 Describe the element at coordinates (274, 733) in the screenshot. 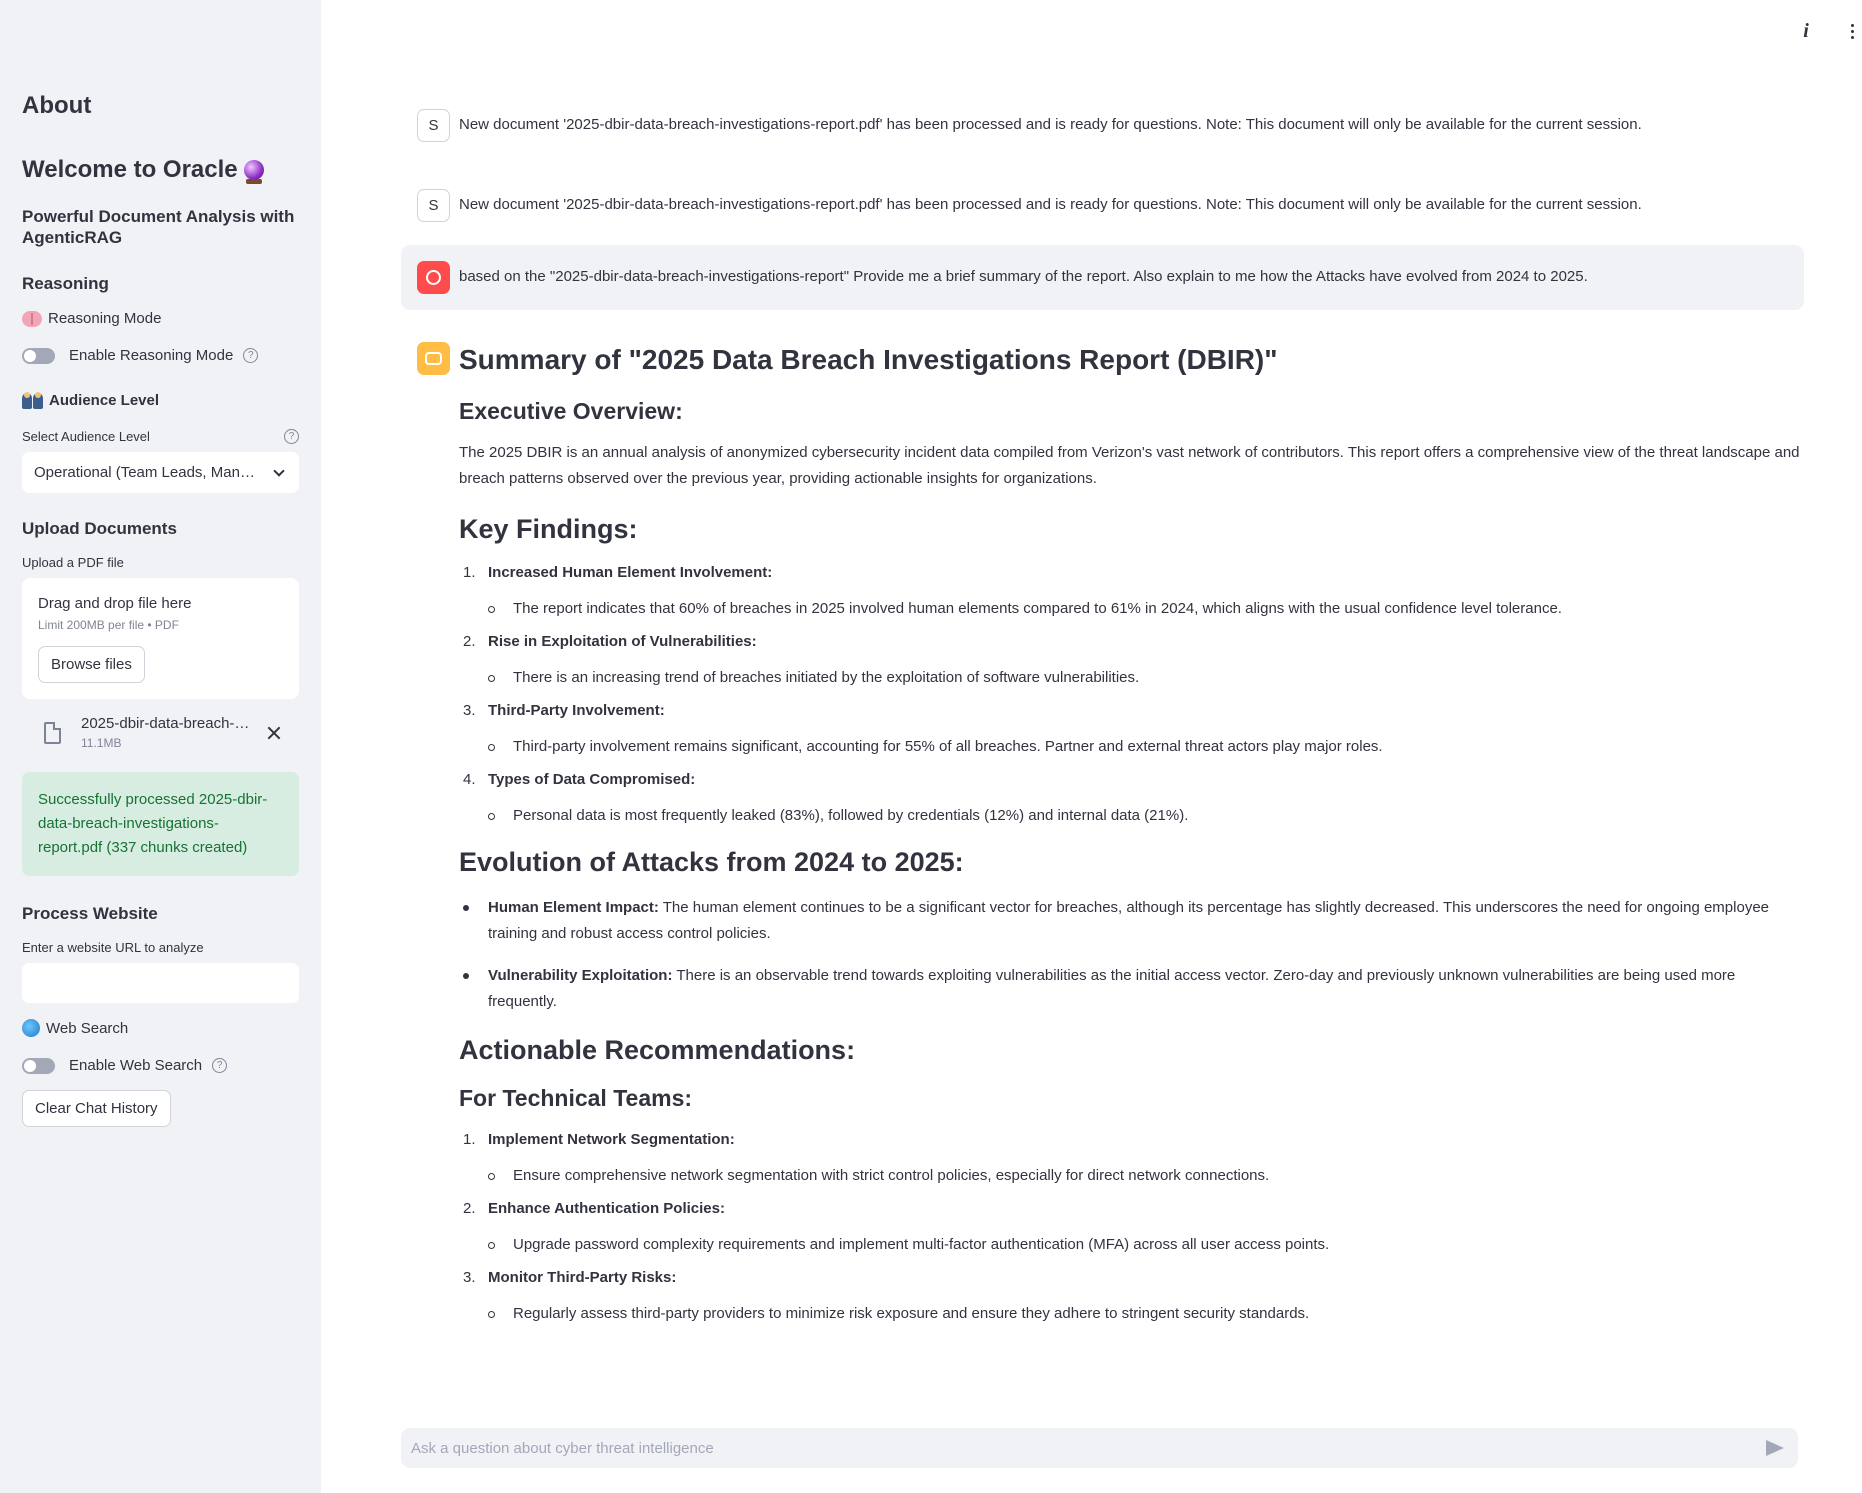

I see `remove-file-icon` at that location.